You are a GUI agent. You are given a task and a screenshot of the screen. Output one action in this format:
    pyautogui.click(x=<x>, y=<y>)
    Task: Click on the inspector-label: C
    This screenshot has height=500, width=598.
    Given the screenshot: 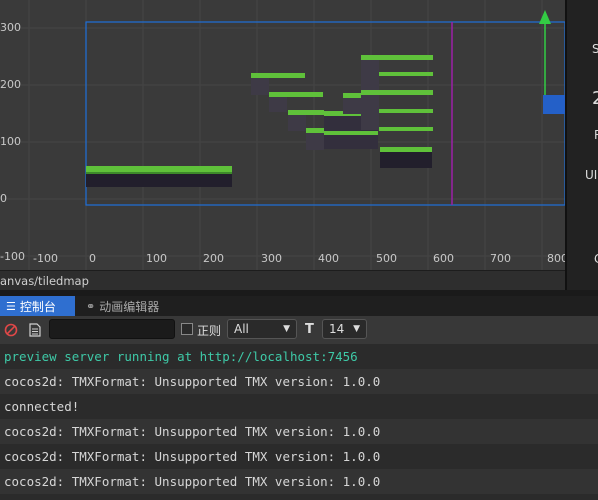 What is the action you would take?
    pyautogui.click(x=596, y=259)
    